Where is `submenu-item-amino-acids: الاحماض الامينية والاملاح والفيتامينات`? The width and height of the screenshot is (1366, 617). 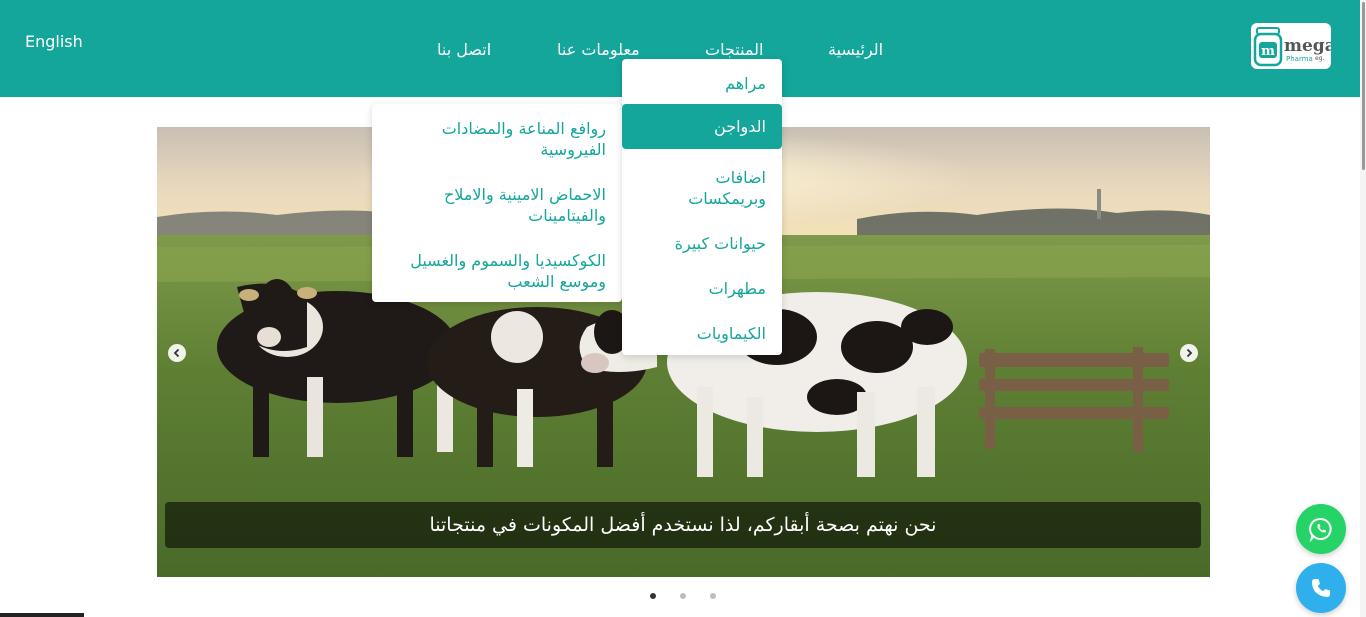 submenu-item-amino-acids: الاحماض الامينية والاملاح والفيتامينات is located at coordinates (497, 205).